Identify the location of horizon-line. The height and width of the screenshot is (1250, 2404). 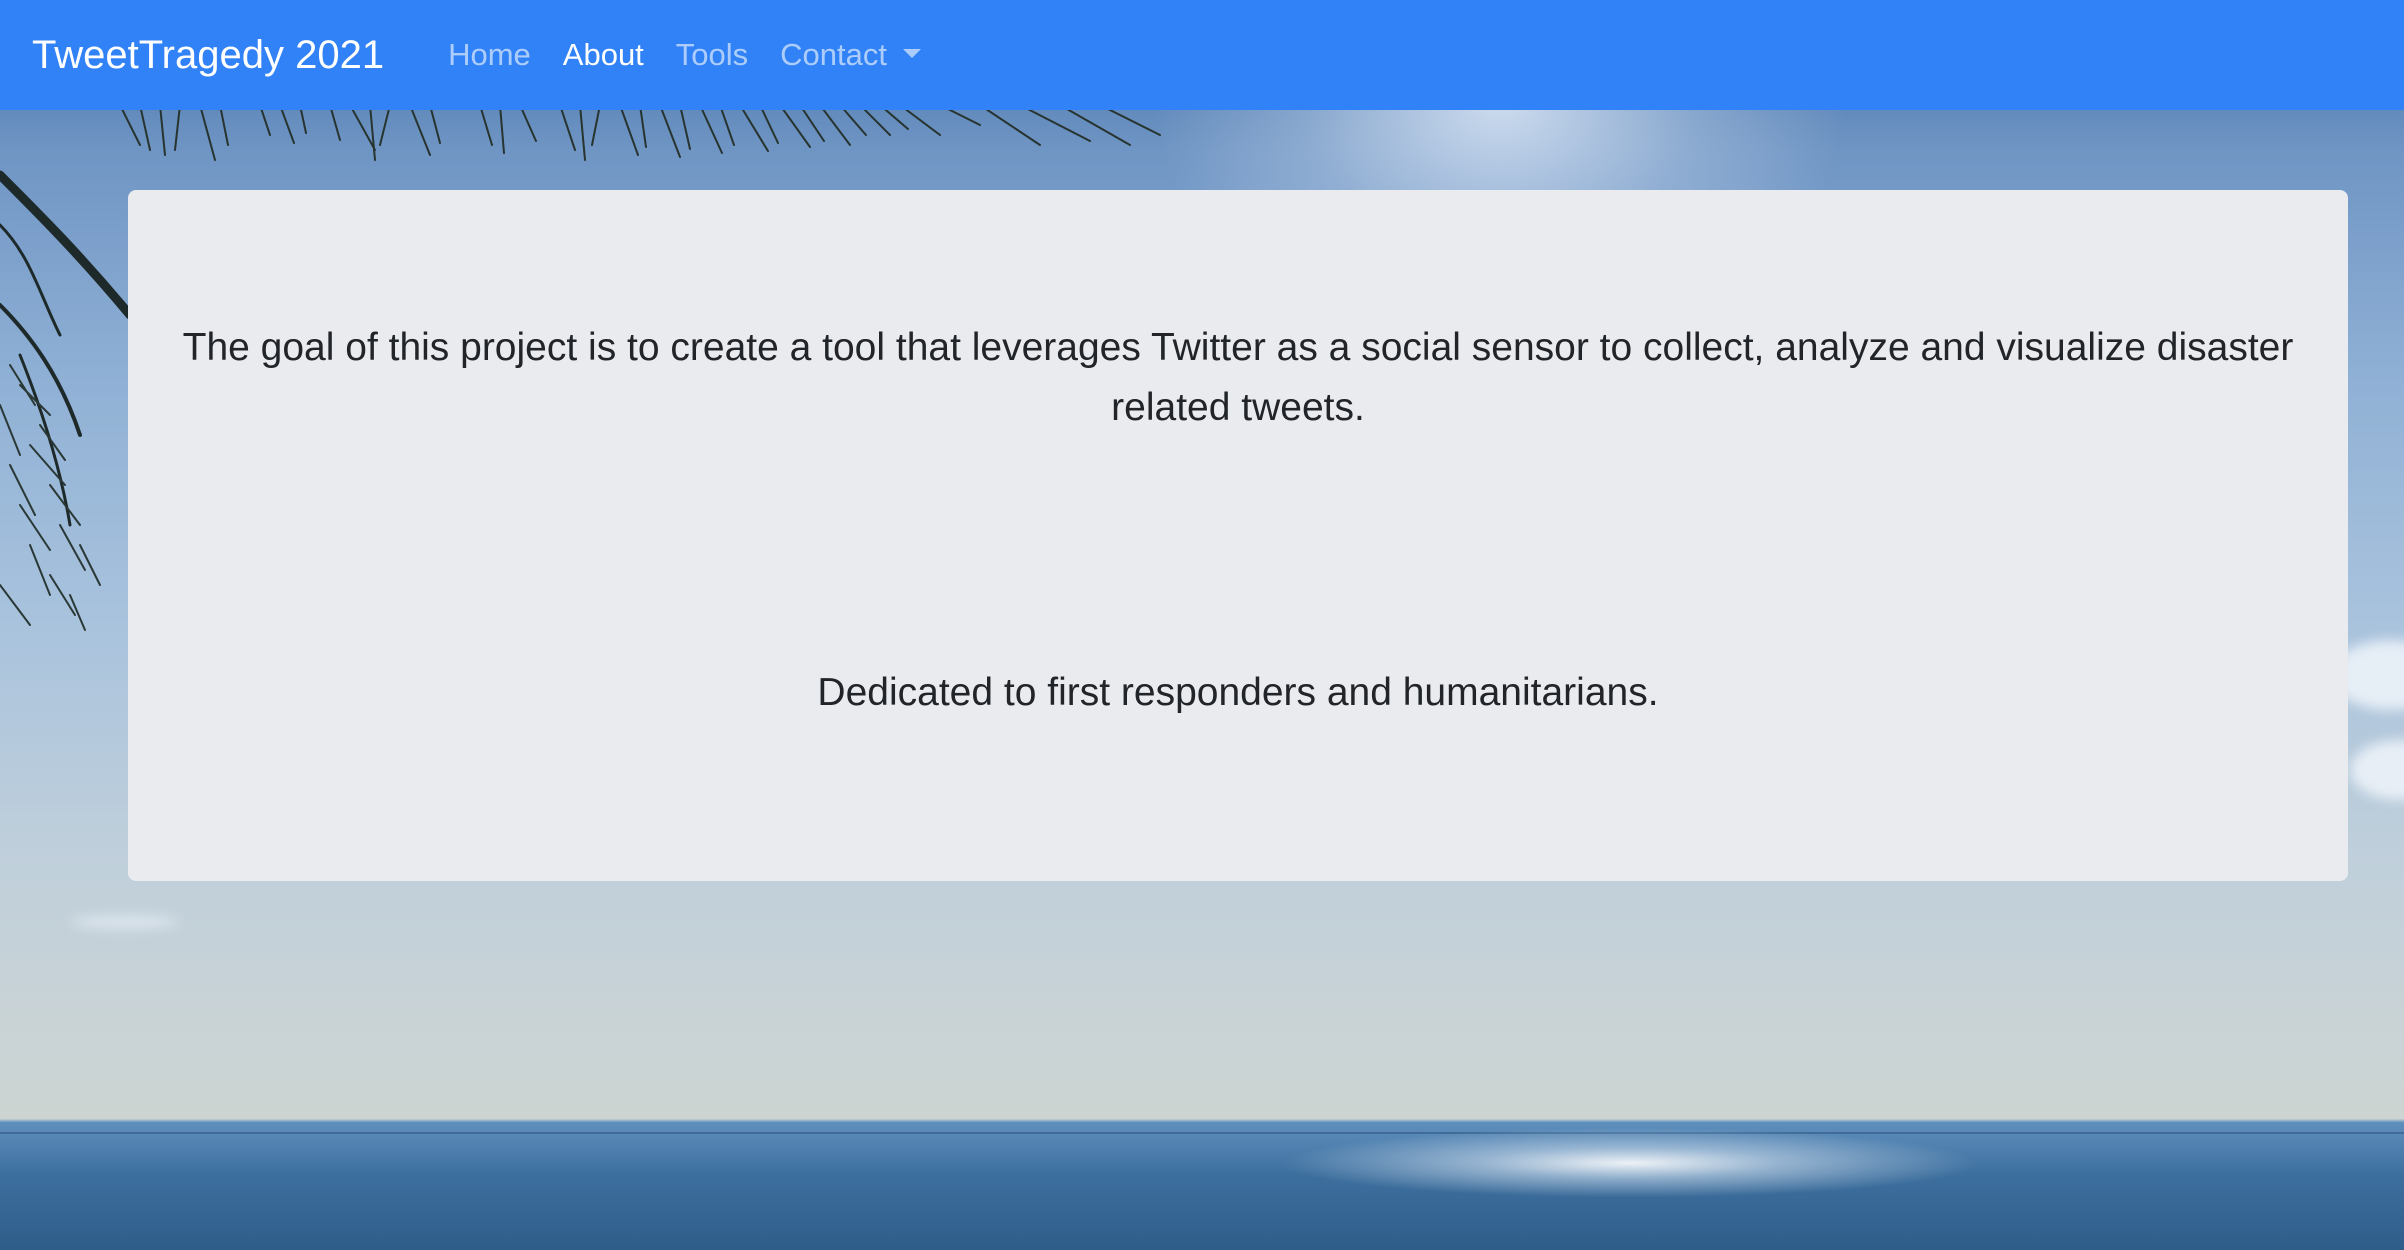
(1202, 1133).